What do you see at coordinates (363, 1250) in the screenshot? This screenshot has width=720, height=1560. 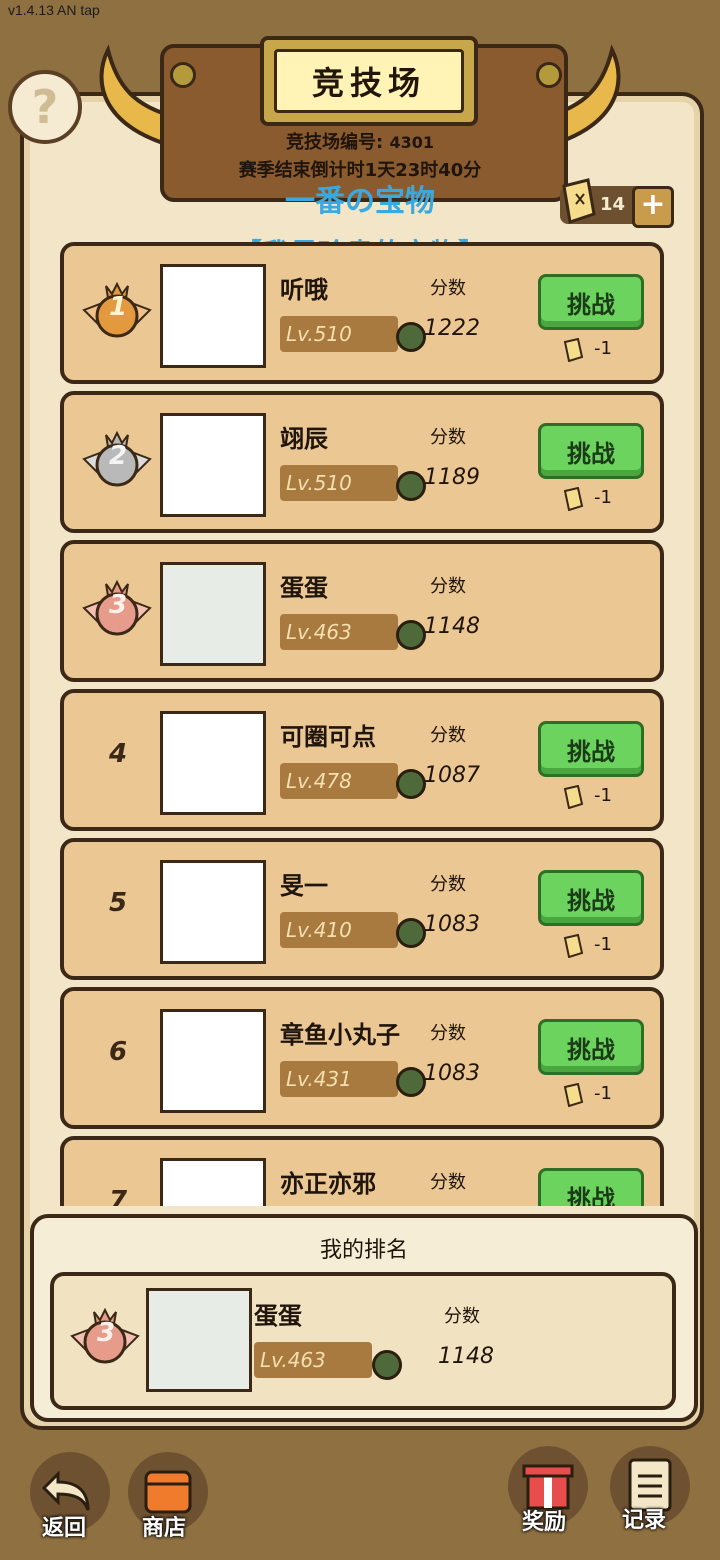 I see `my-ranking-title: 我的排名` at bounding box center [363, 1250].